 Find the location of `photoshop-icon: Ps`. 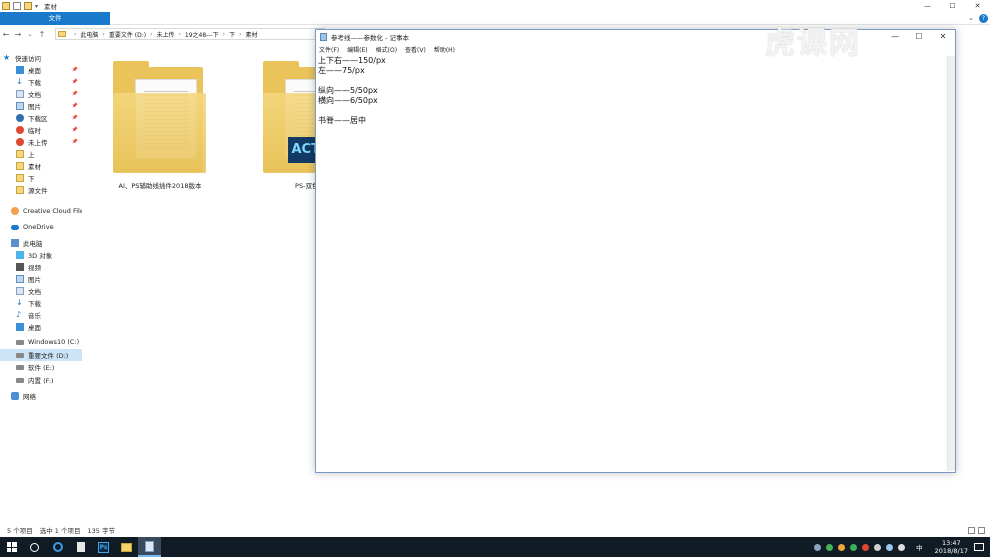

photoshop-icon: Ps is located at coordinates (103, 547).